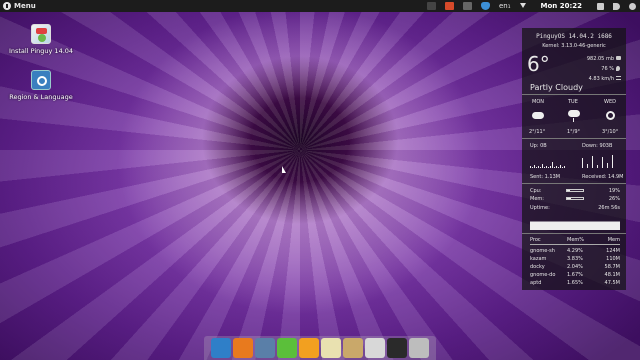 Image resolution: width=640 pixels, height=360 pixels. What do you see at coordinates (613, 251) in the screenshot?
I see `process-mem: 124M` at bounding box center [613, 251].